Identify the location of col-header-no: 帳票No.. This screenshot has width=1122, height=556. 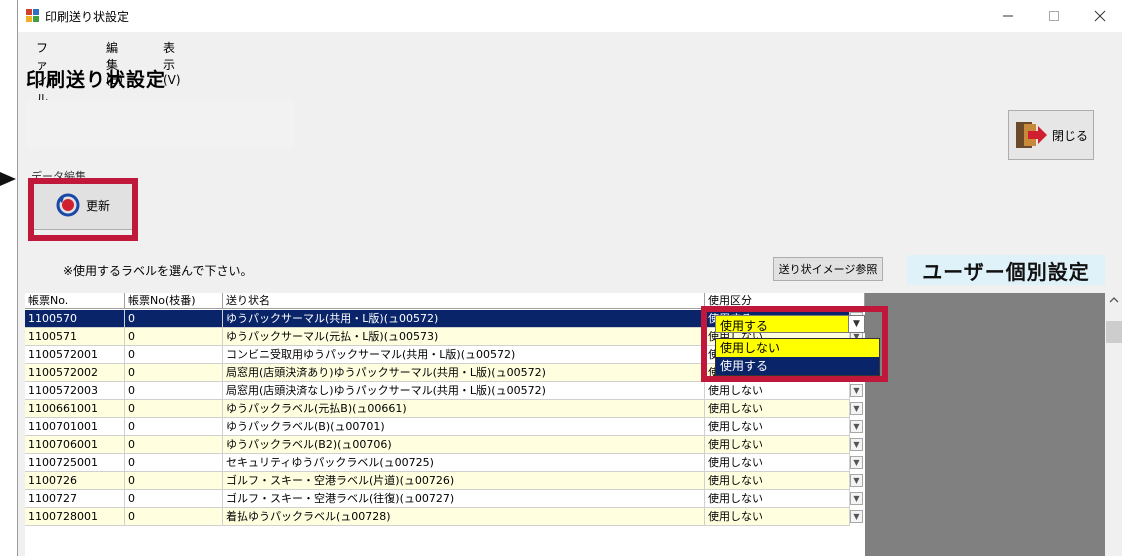
(75, 301).